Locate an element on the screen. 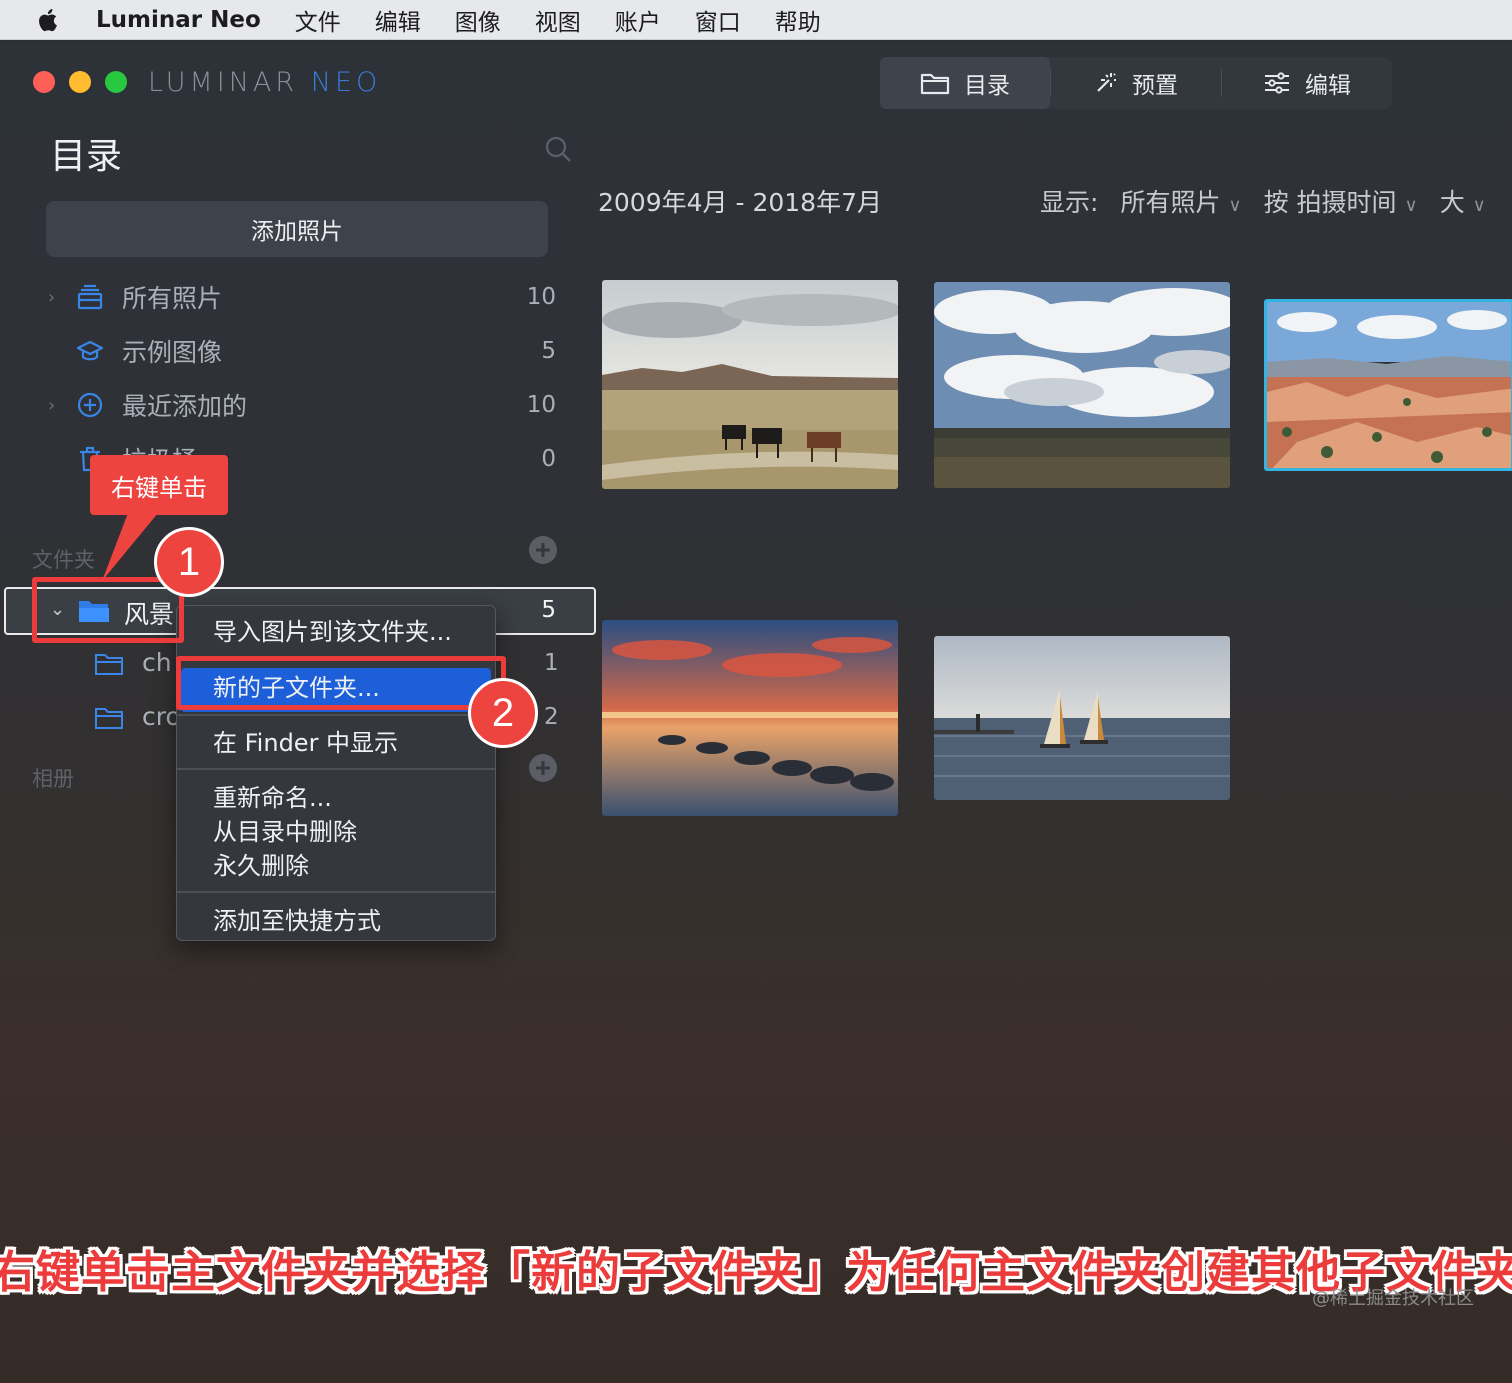 Image resolution: width=1512 pixels, height=1383 pixels. photo-thumbnail-sailboats is located at coordinates (1082, 718).